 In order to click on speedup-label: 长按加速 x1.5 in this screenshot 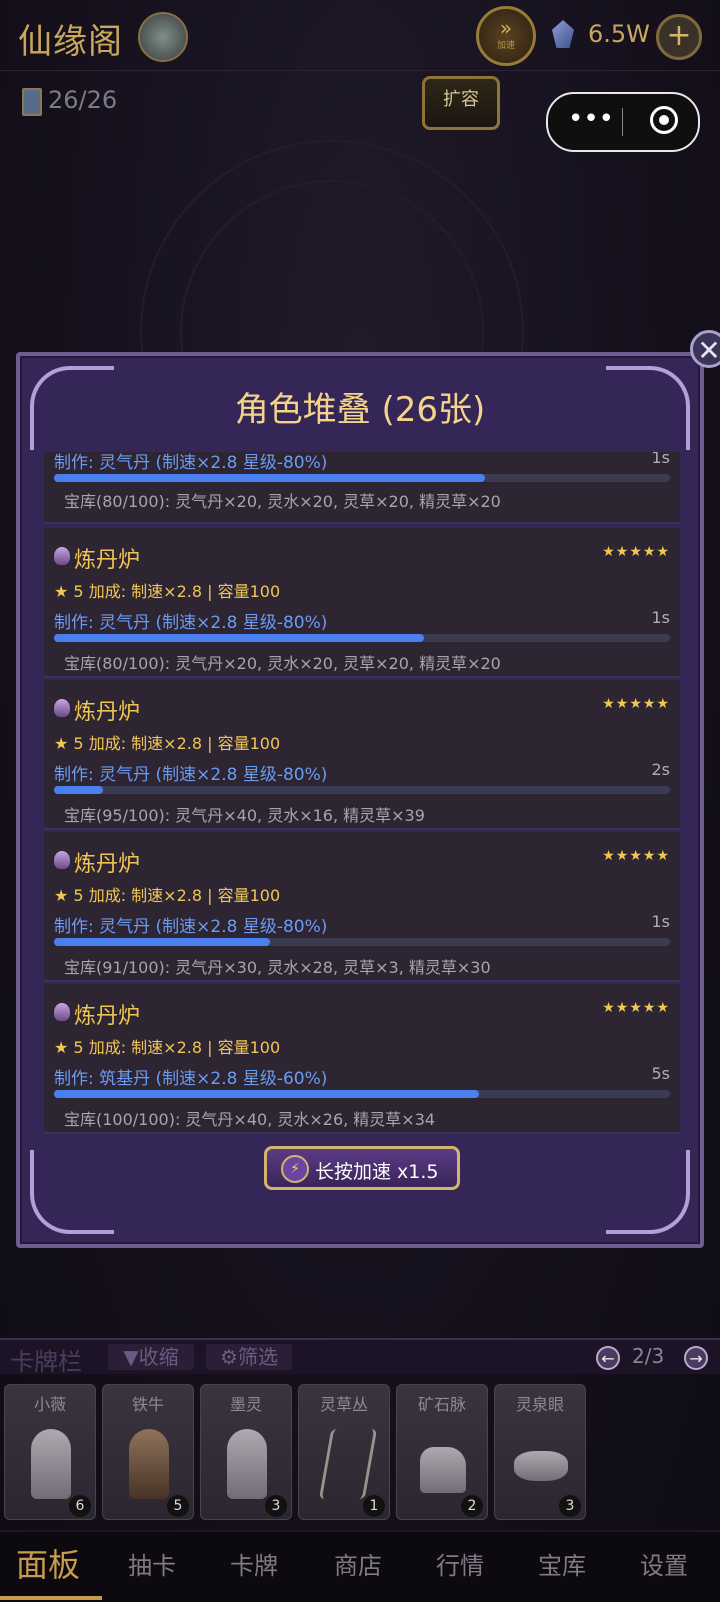, I will do `click(377, 1172)`.